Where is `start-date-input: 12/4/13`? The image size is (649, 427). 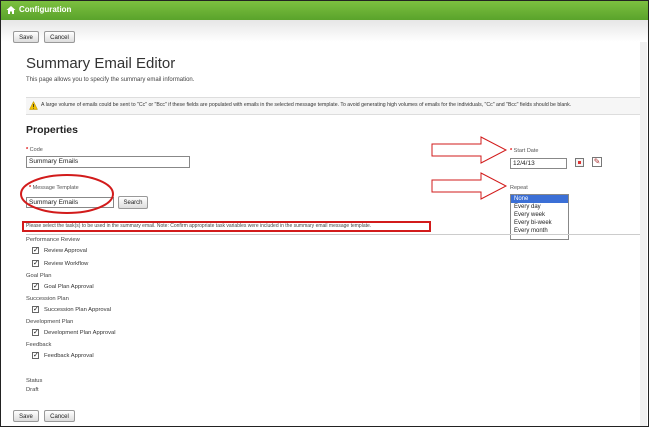 start-date-input: 12/4/13 is located at coordinates (538, 163).